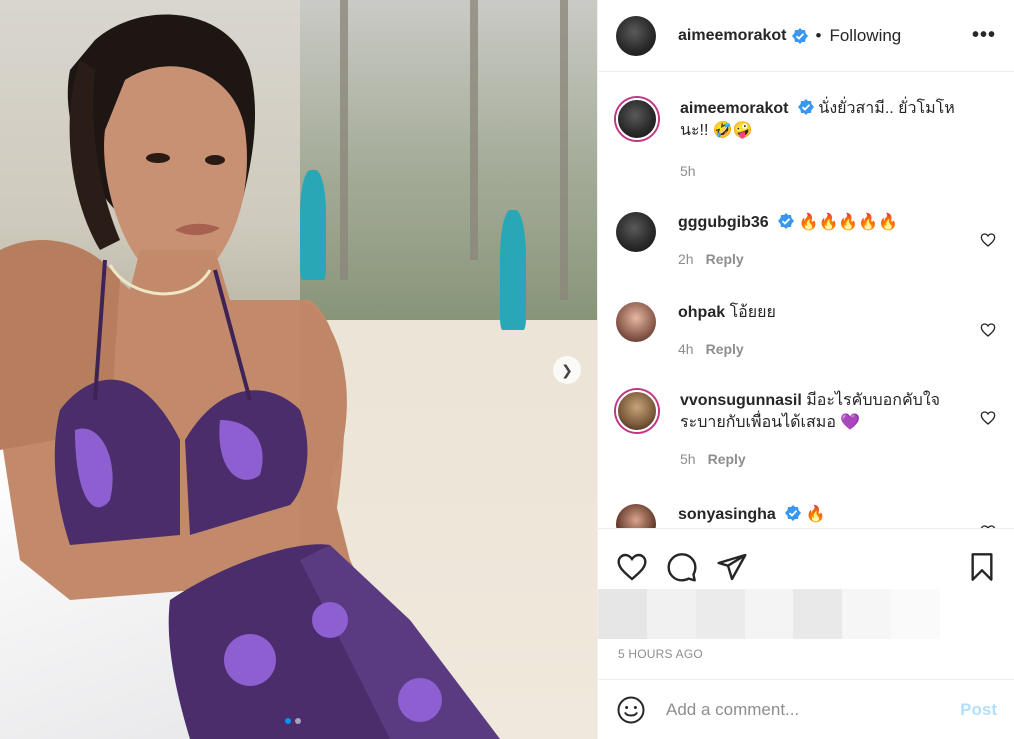 Image resolution: width=1014 pixels, height=739 pixels. I want to click on comment-time: 5h, so click(688, 459).